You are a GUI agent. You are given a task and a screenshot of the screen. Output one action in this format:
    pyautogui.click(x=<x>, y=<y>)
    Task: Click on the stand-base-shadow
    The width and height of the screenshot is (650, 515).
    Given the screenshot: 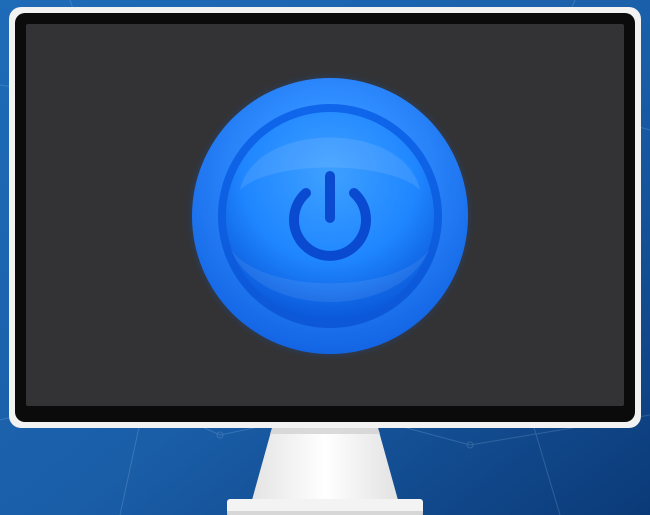 What is the action you would take?
    pyautogui.click(x=325, y=513)
    